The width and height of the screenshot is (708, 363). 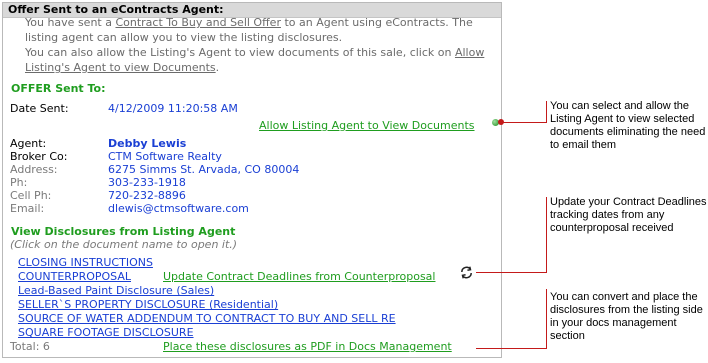 What do you see at coordinates (147, 182) in the screenshot?
I see `phone-value: 303-233-1918` at bounding box center [147, 182].